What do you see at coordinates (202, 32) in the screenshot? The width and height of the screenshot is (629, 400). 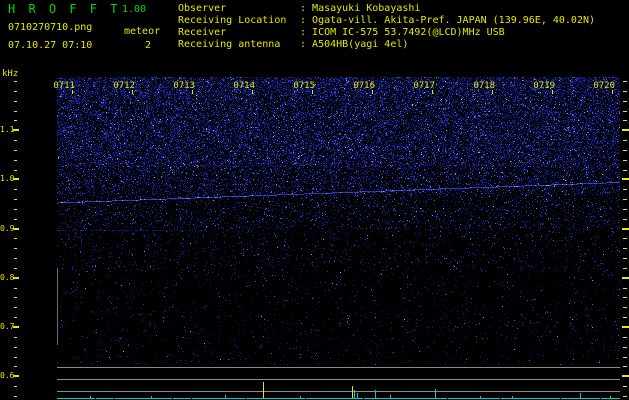 I see `info-label: Receiver` at bounding box center [202, 32].